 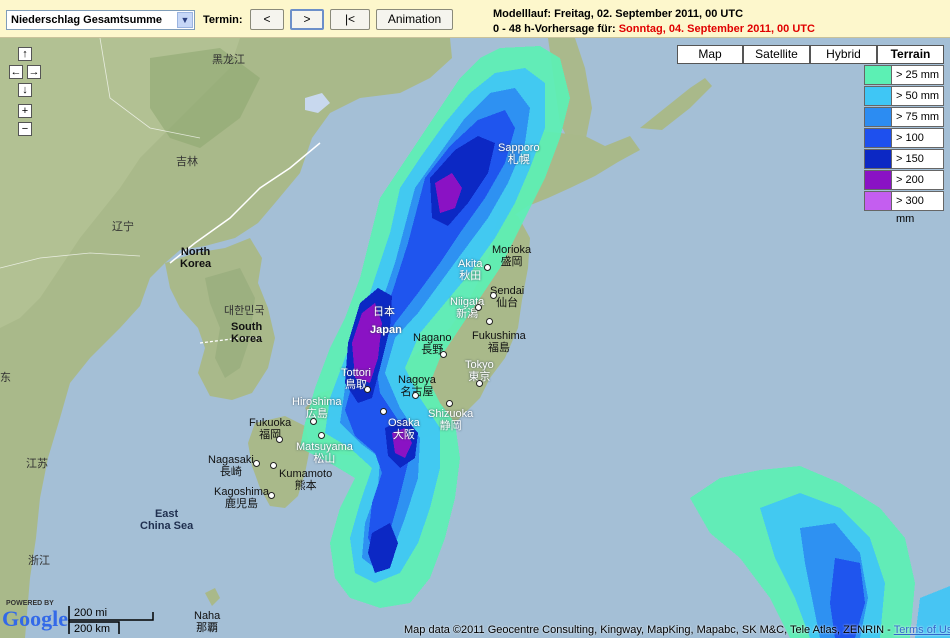 What do you see at coordinates (34, 72) in the screenshot?
I see `pan-right-arrow-icon: →` at bounding box center [34, 72].